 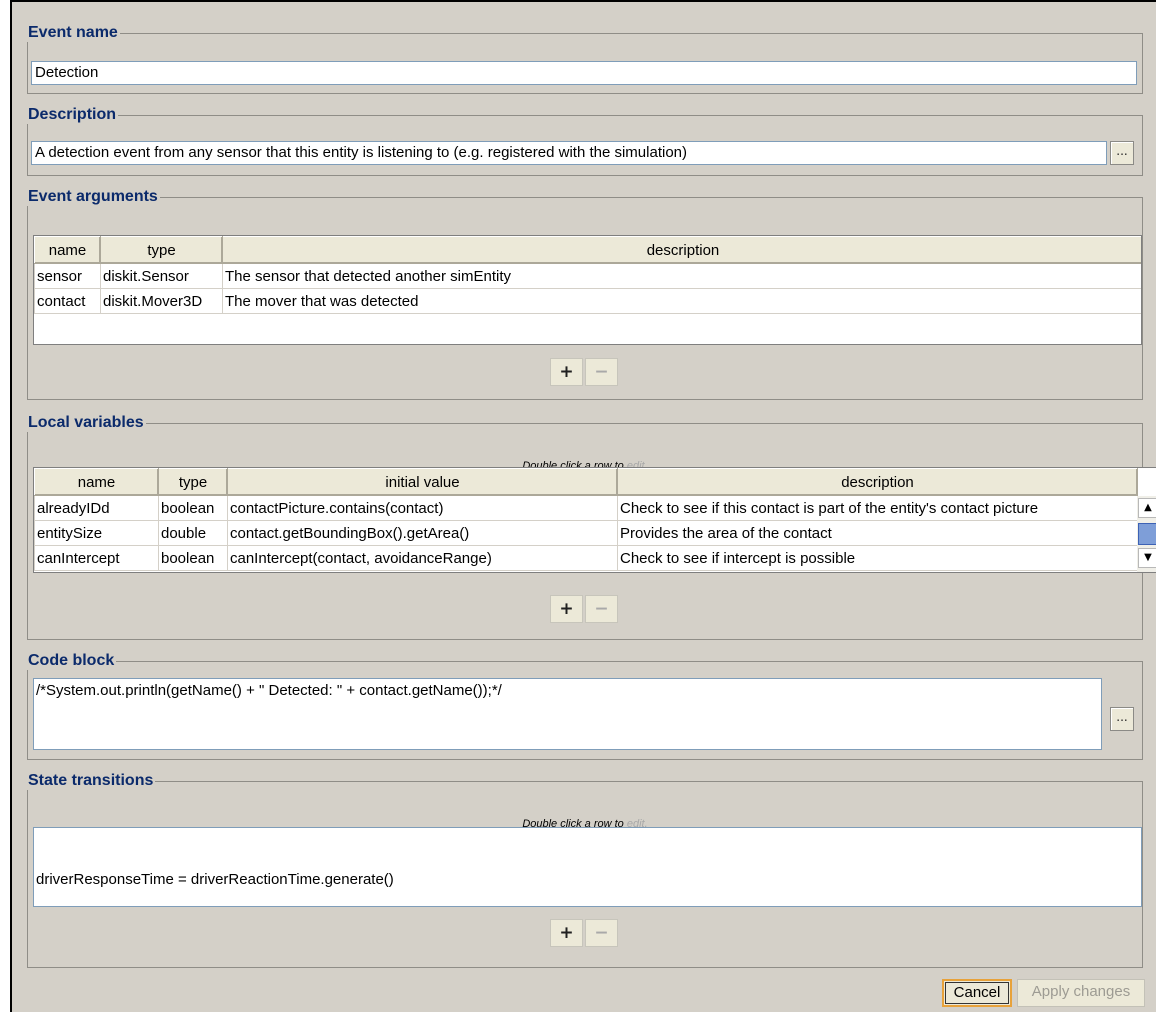 What do you see at coordinates (67, 301) in the screenshot?
I see `cell-name: contact` at bounding box center [67, 301].